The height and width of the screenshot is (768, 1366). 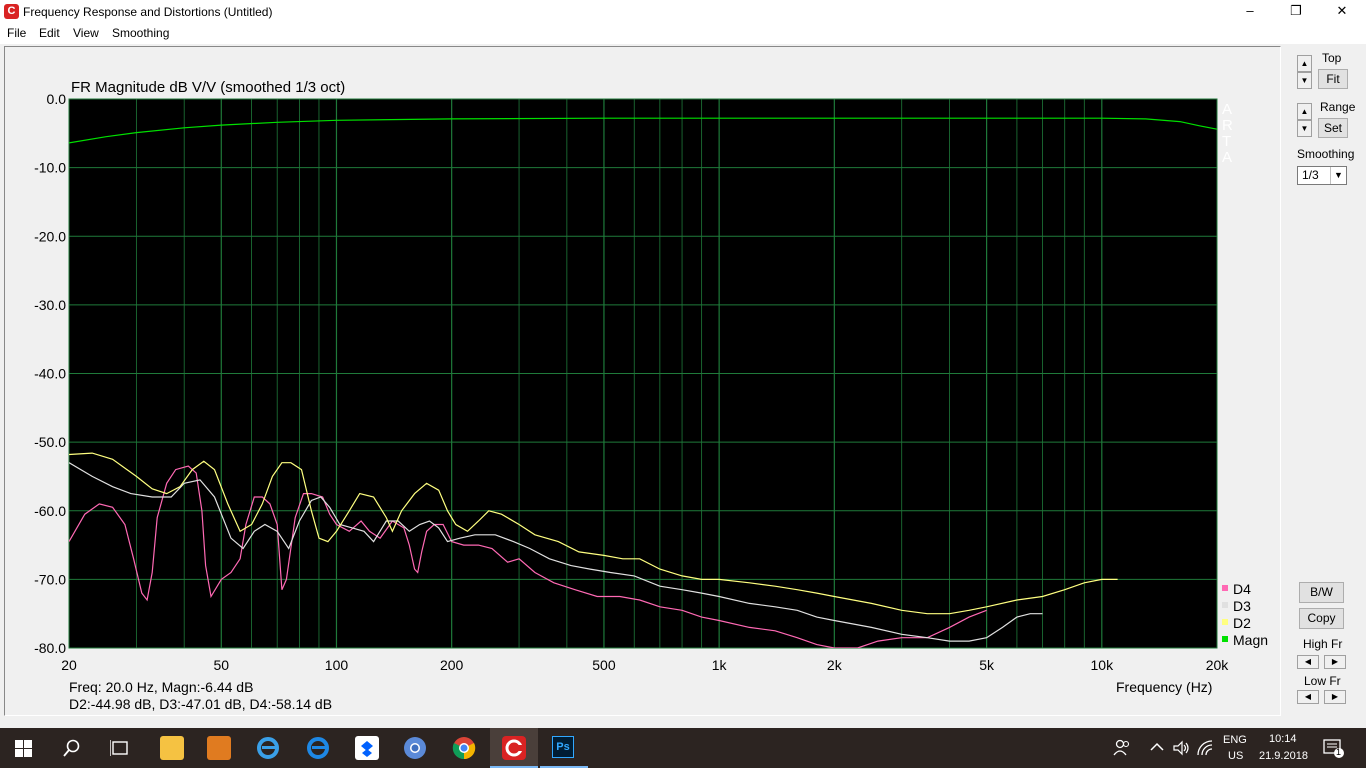 What do you see at coordinates (1235, 740) in the screenshot?
I see `input-language: ENG` at bounding box center [1235, 740].